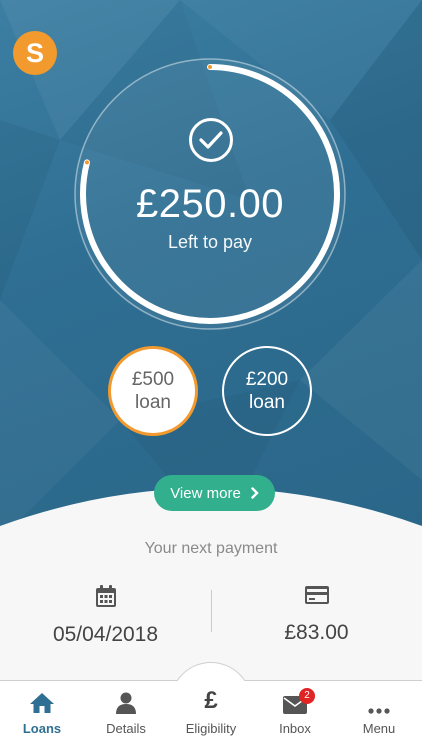 Image resolution: width=422 pixels, height=750 pixels. What do you see at coordinates (105, 615) in the screenshot?
I see `next-payment-date: 05/04/2018` at bounding box center [105, 615].